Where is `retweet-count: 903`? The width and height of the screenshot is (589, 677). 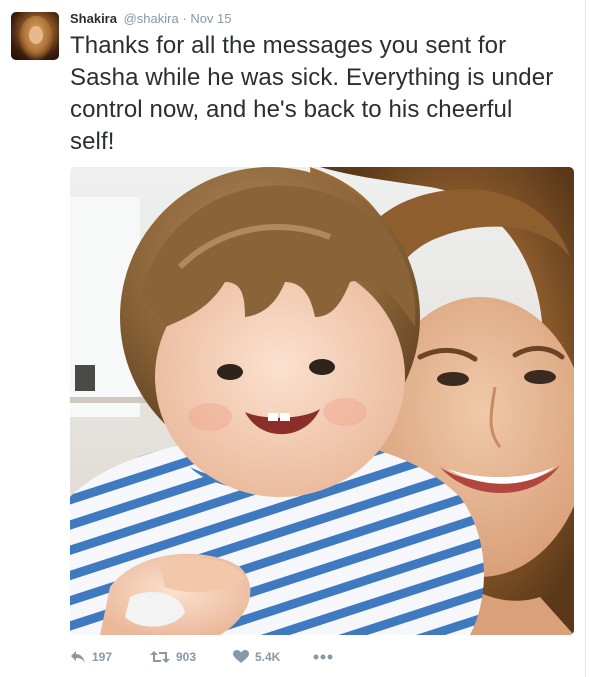 retweet-count: 903 is located at coordinates (186, 657).